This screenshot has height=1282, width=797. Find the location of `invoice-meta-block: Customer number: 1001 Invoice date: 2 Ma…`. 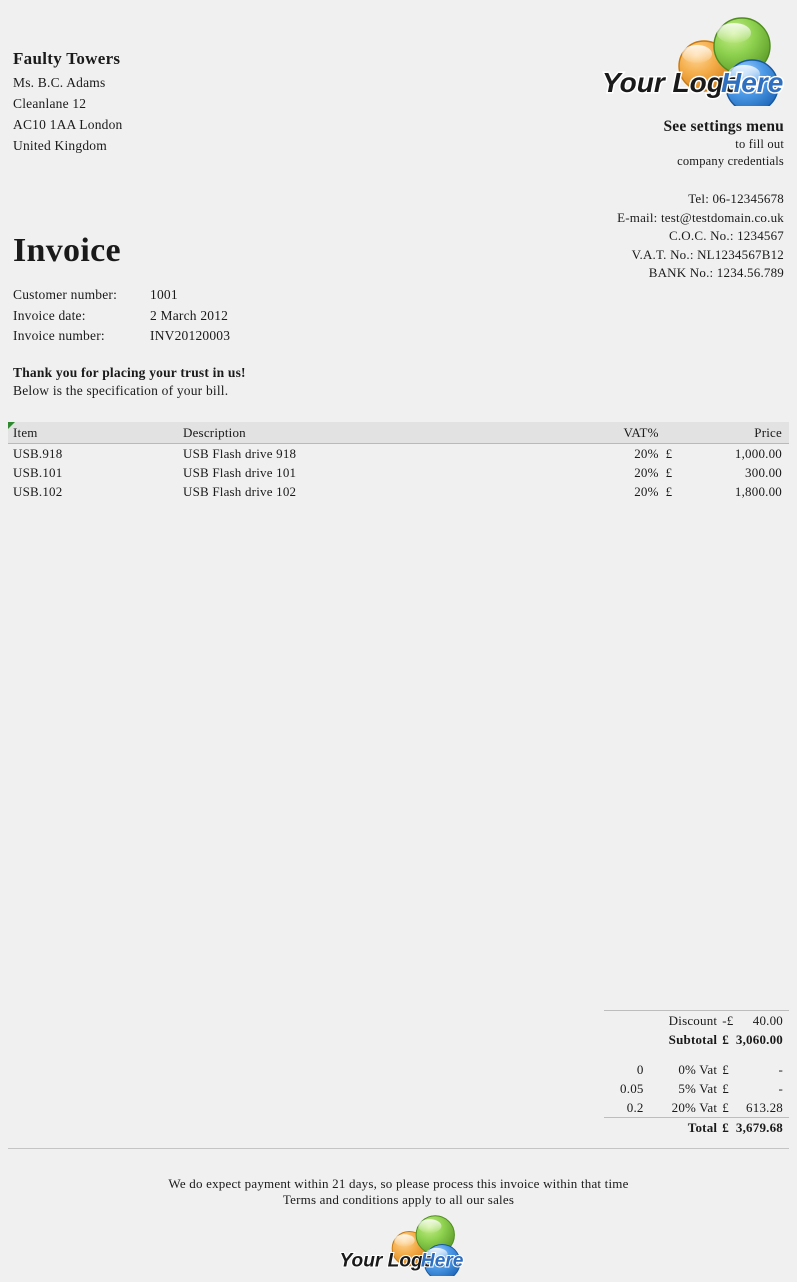

invoice-meta-block: Customer number: 1001 Invoice date: 2 Ma… is located at coordinates (121, 316).